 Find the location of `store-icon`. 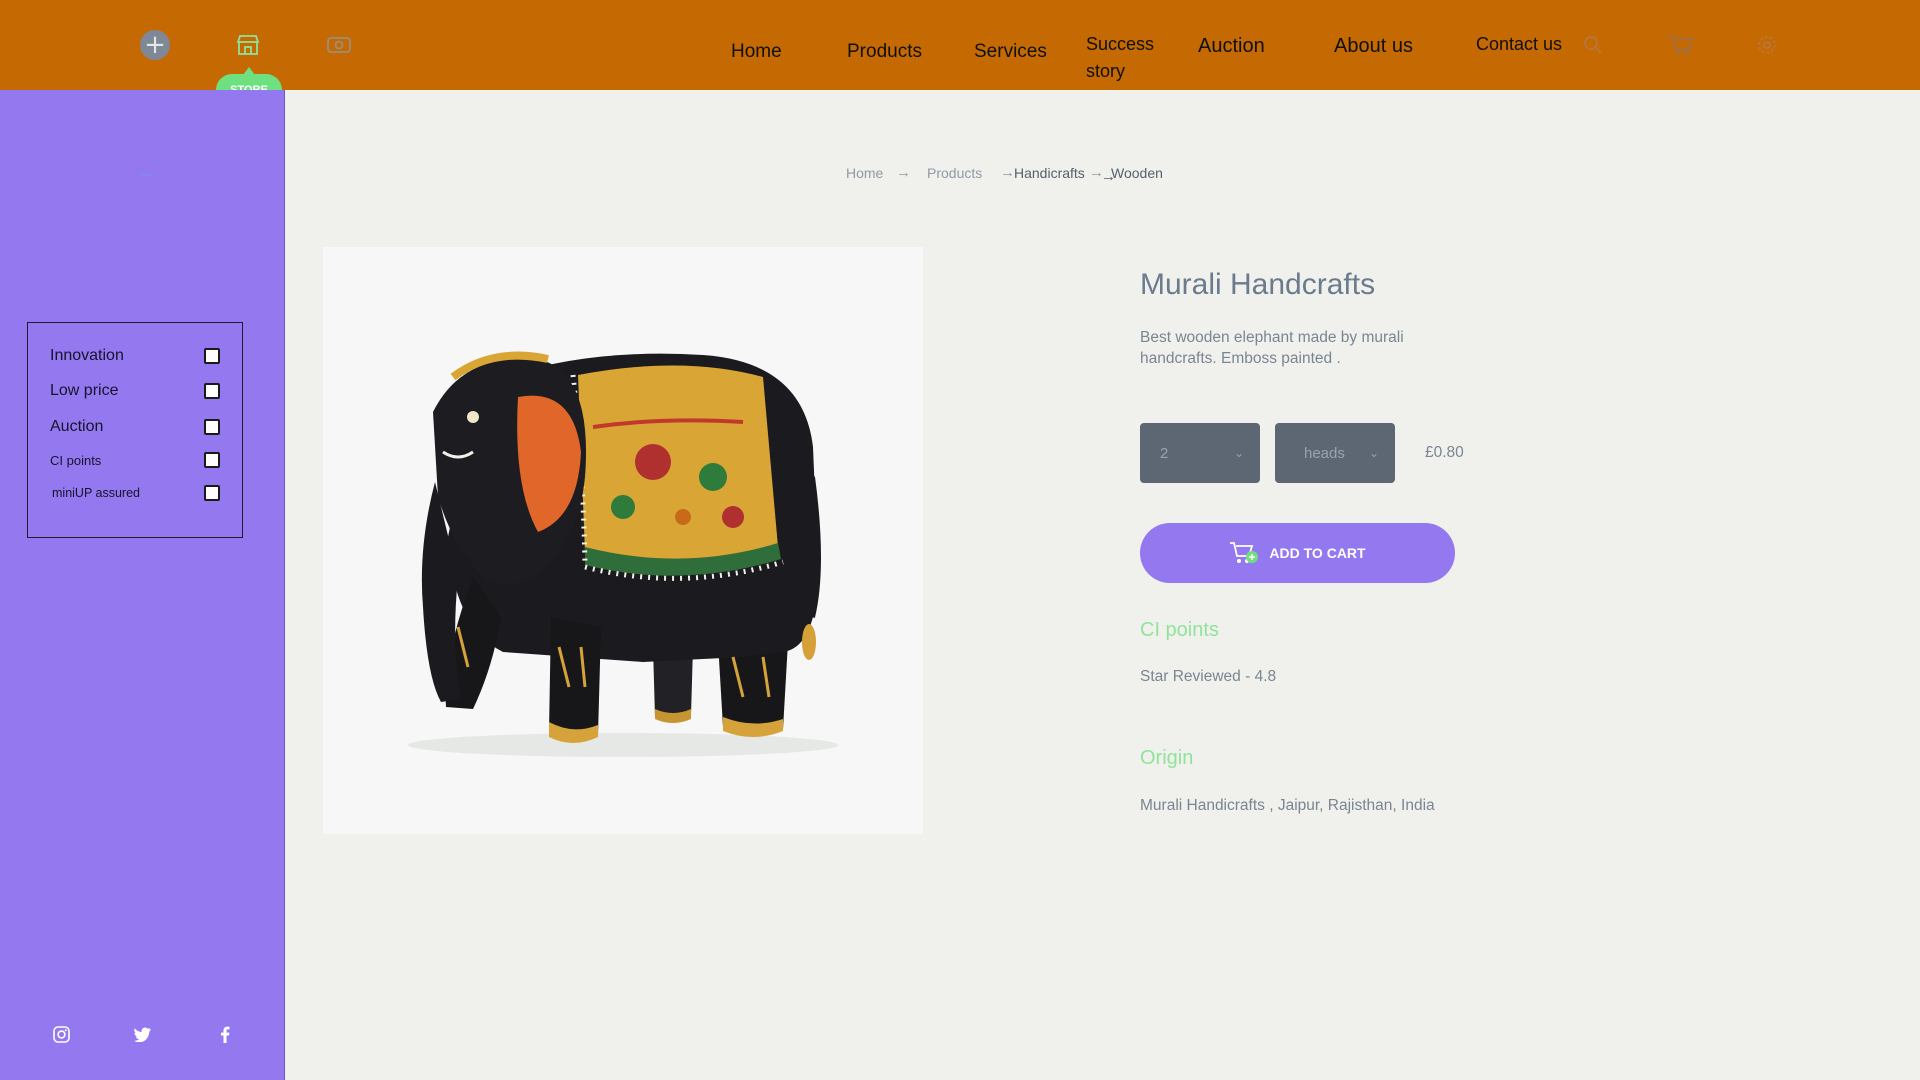

store-icon is located at coordinates (248, 45).